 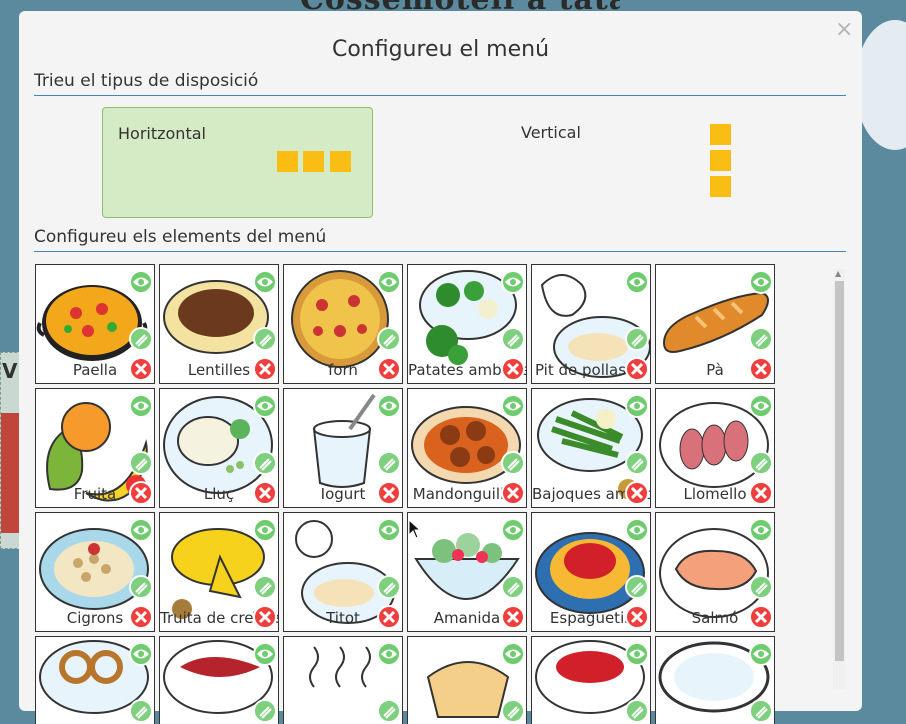 What do you see at coordinates (219, 448) in the screenshot?
I see `menu-item-tile: Lluç` at bounding box center [219, 448].